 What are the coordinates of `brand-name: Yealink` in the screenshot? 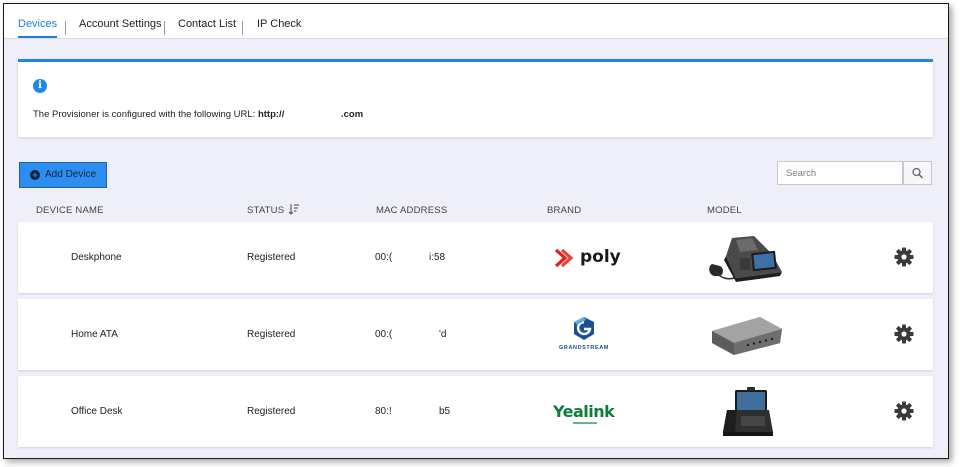 It's located at (584, 411).